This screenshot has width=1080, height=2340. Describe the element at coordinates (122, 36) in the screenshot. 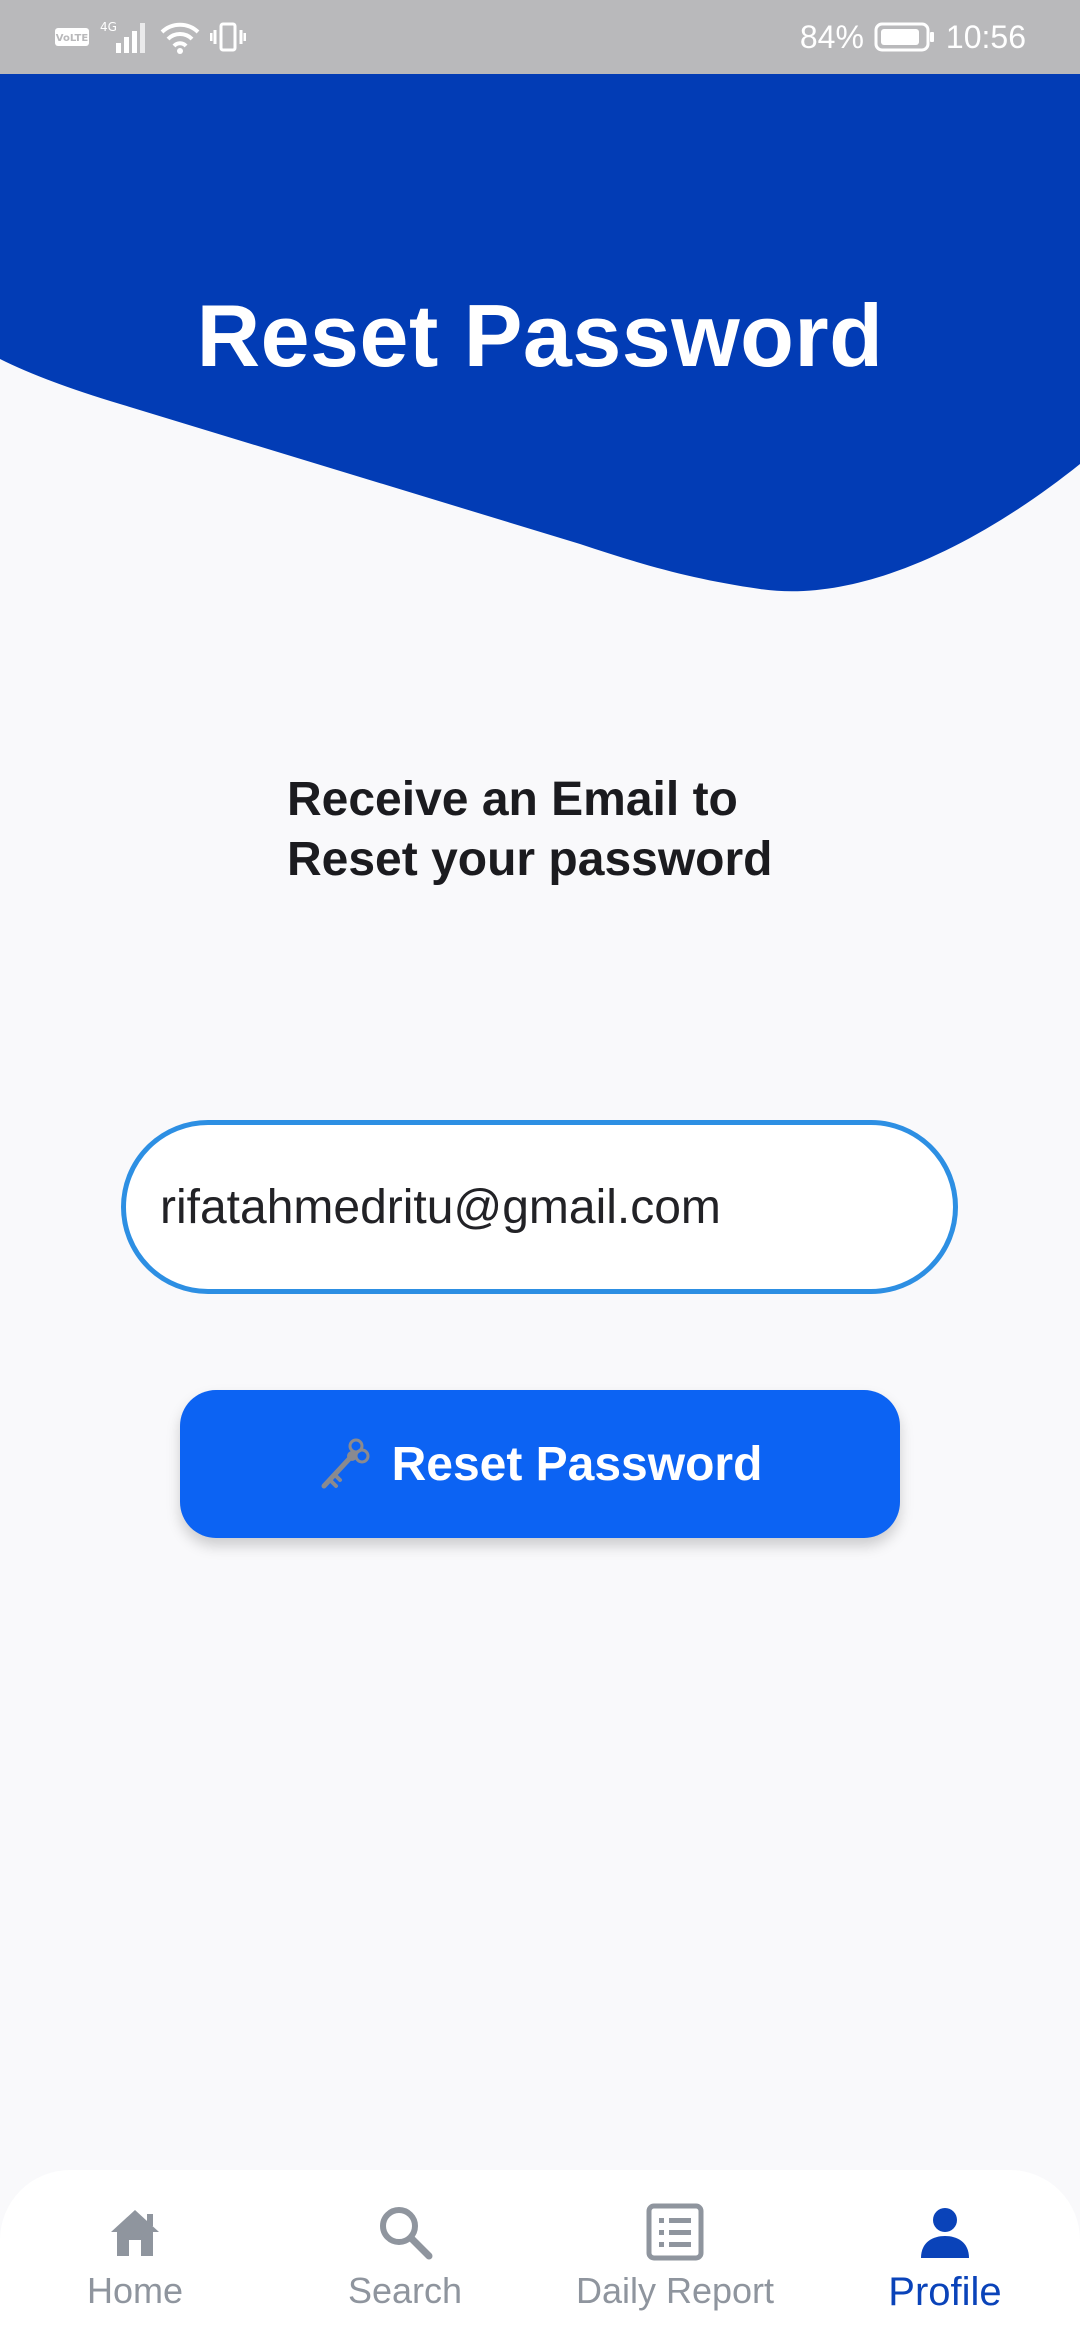

I see `signal-4g-icon: 4G` at that location.